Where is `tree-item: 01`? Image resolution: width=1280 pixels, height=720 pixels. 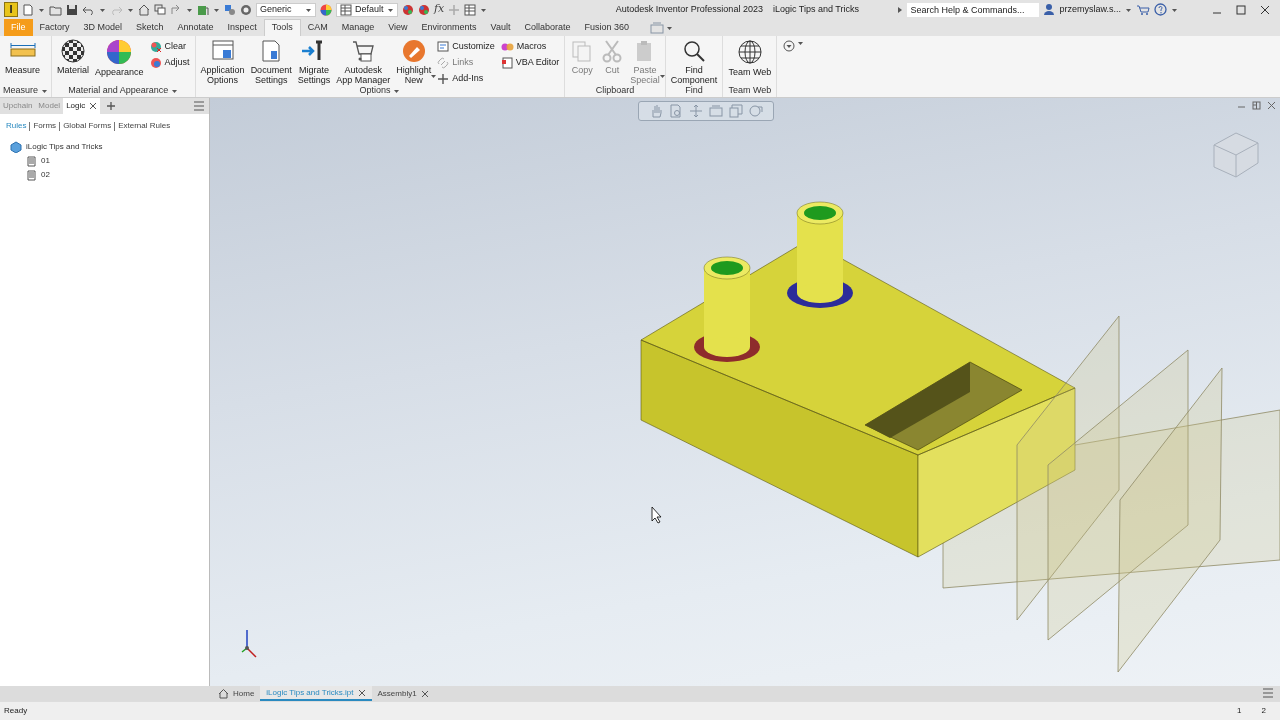
tree-item: 01 is located at coordinates (45, 161).